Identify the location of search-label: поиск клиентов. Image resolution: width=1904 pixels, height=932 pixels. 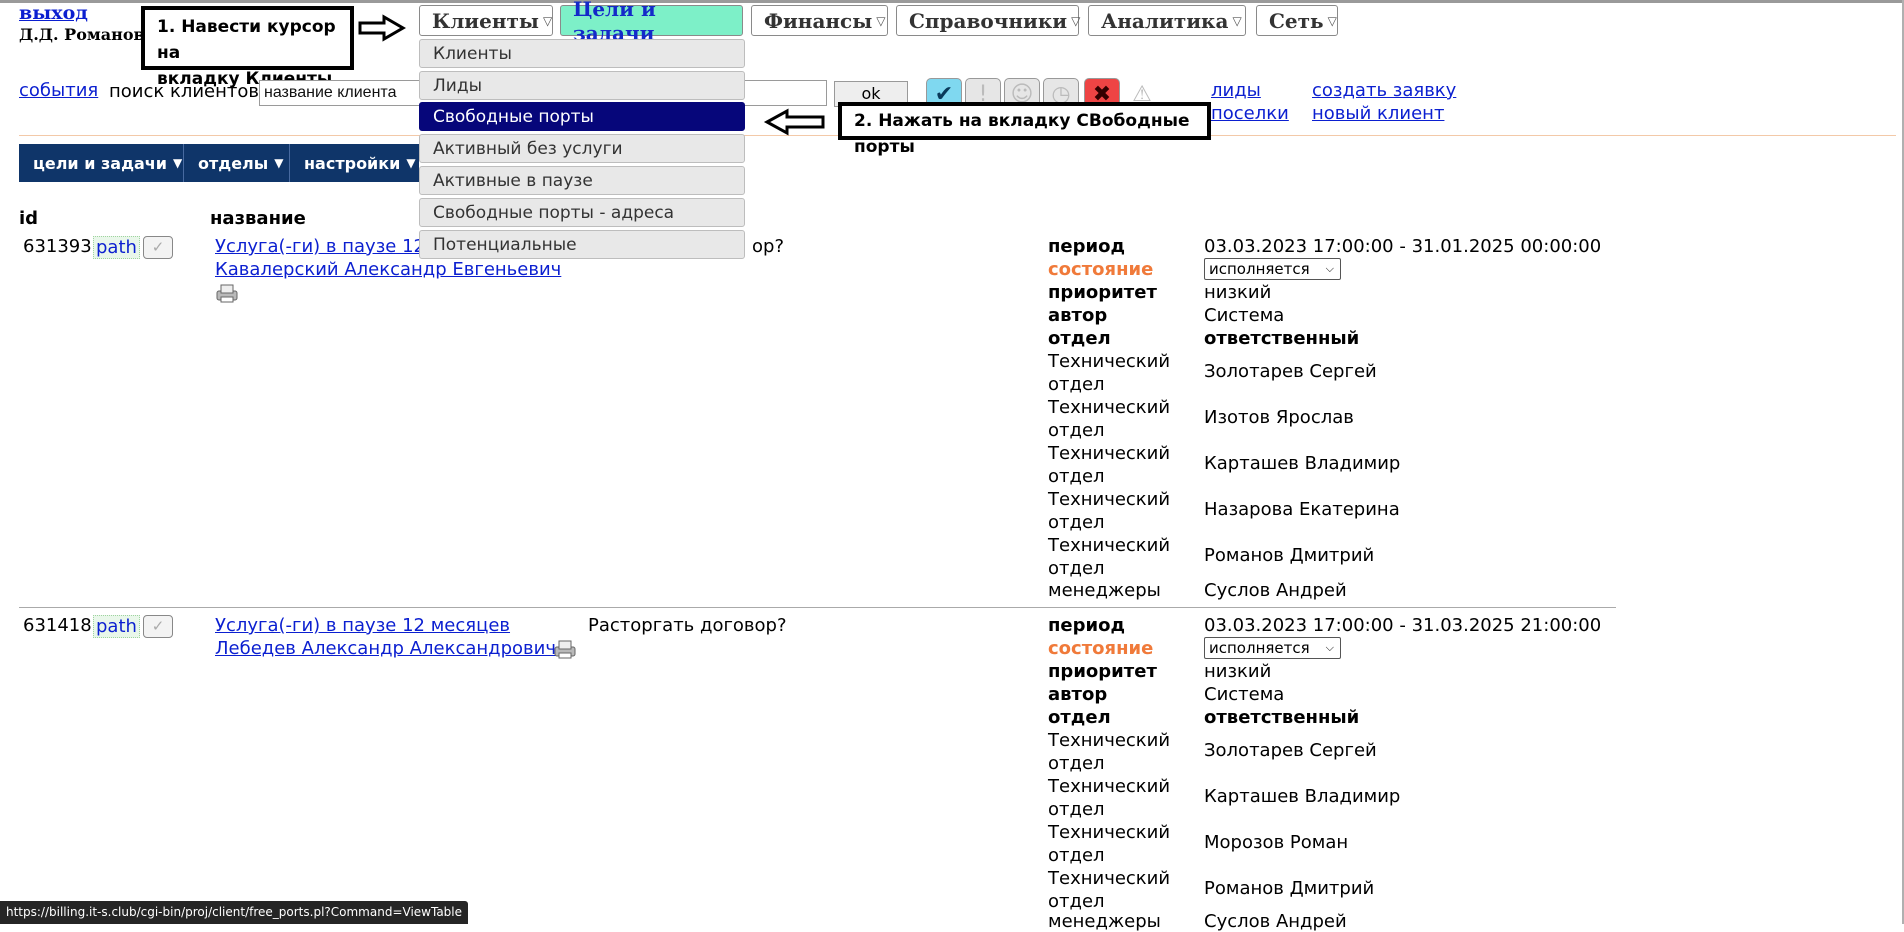
(184, 91).